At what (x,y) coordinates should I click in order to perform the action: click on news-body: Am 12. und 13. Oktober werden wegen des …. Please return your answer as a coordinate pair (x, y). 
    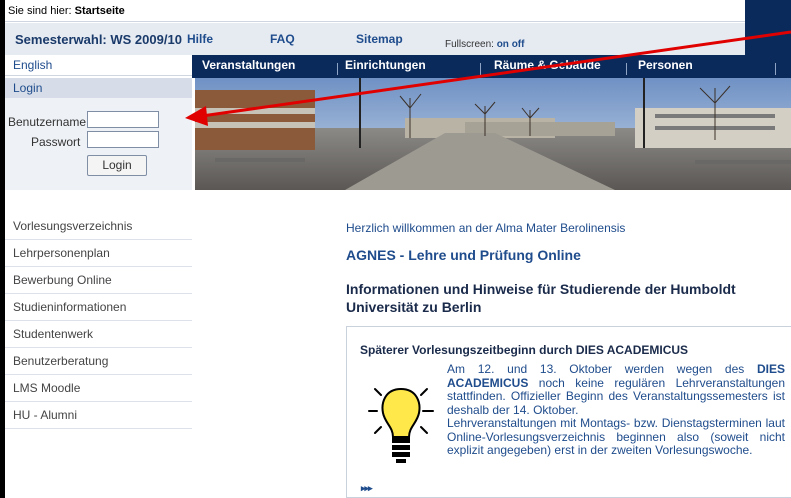
    Looking at the image, I should click on (616, 410).